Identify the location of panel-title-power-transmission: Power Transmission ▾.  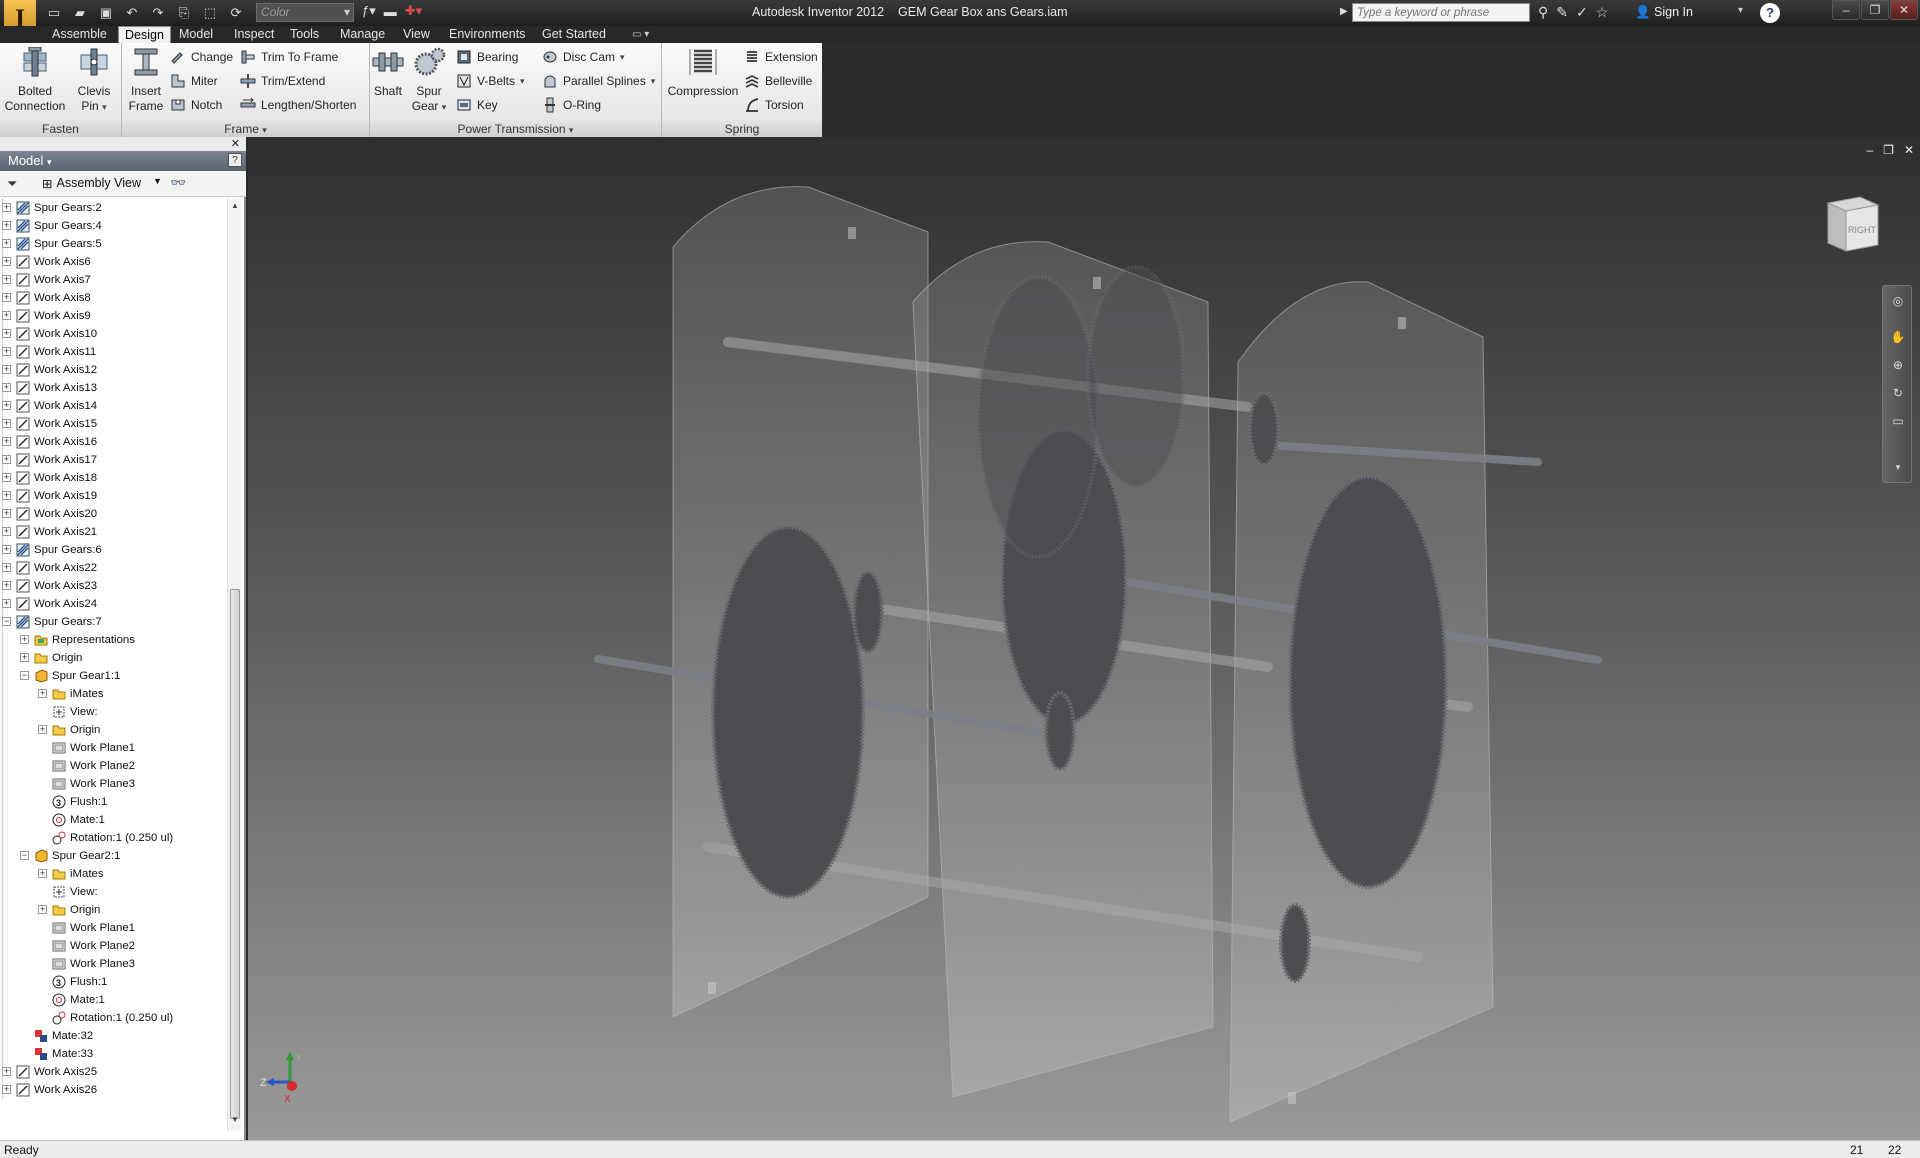
(515, 129).